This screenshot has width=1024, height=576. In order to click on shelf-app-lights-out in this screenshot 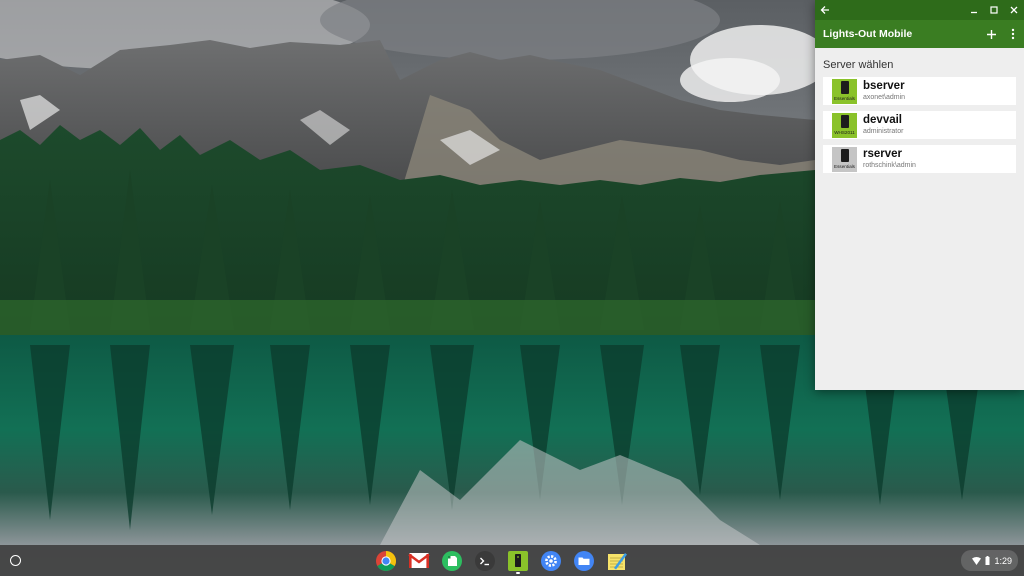, I will do `click(518, 561)`.